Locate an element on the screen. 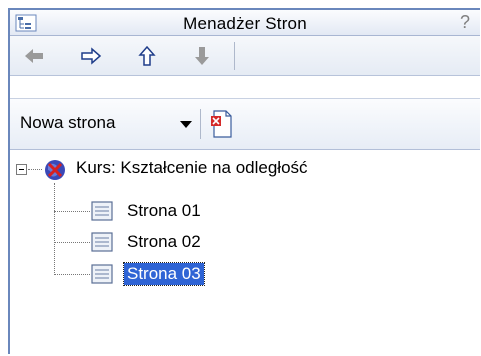  course-globe-icon is located at coordinates (55, 170).